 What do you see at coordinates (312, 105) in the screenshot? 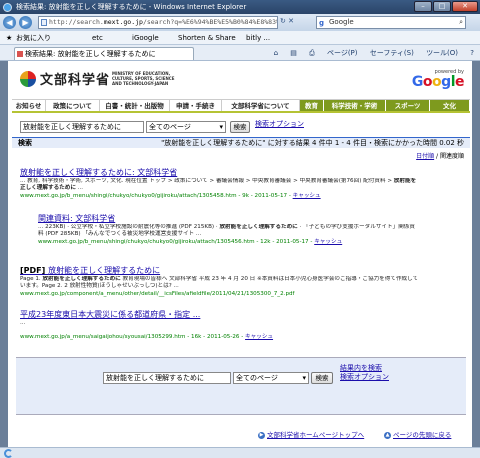
I see `nav-education: 教育` at bounding box center [312, 105].